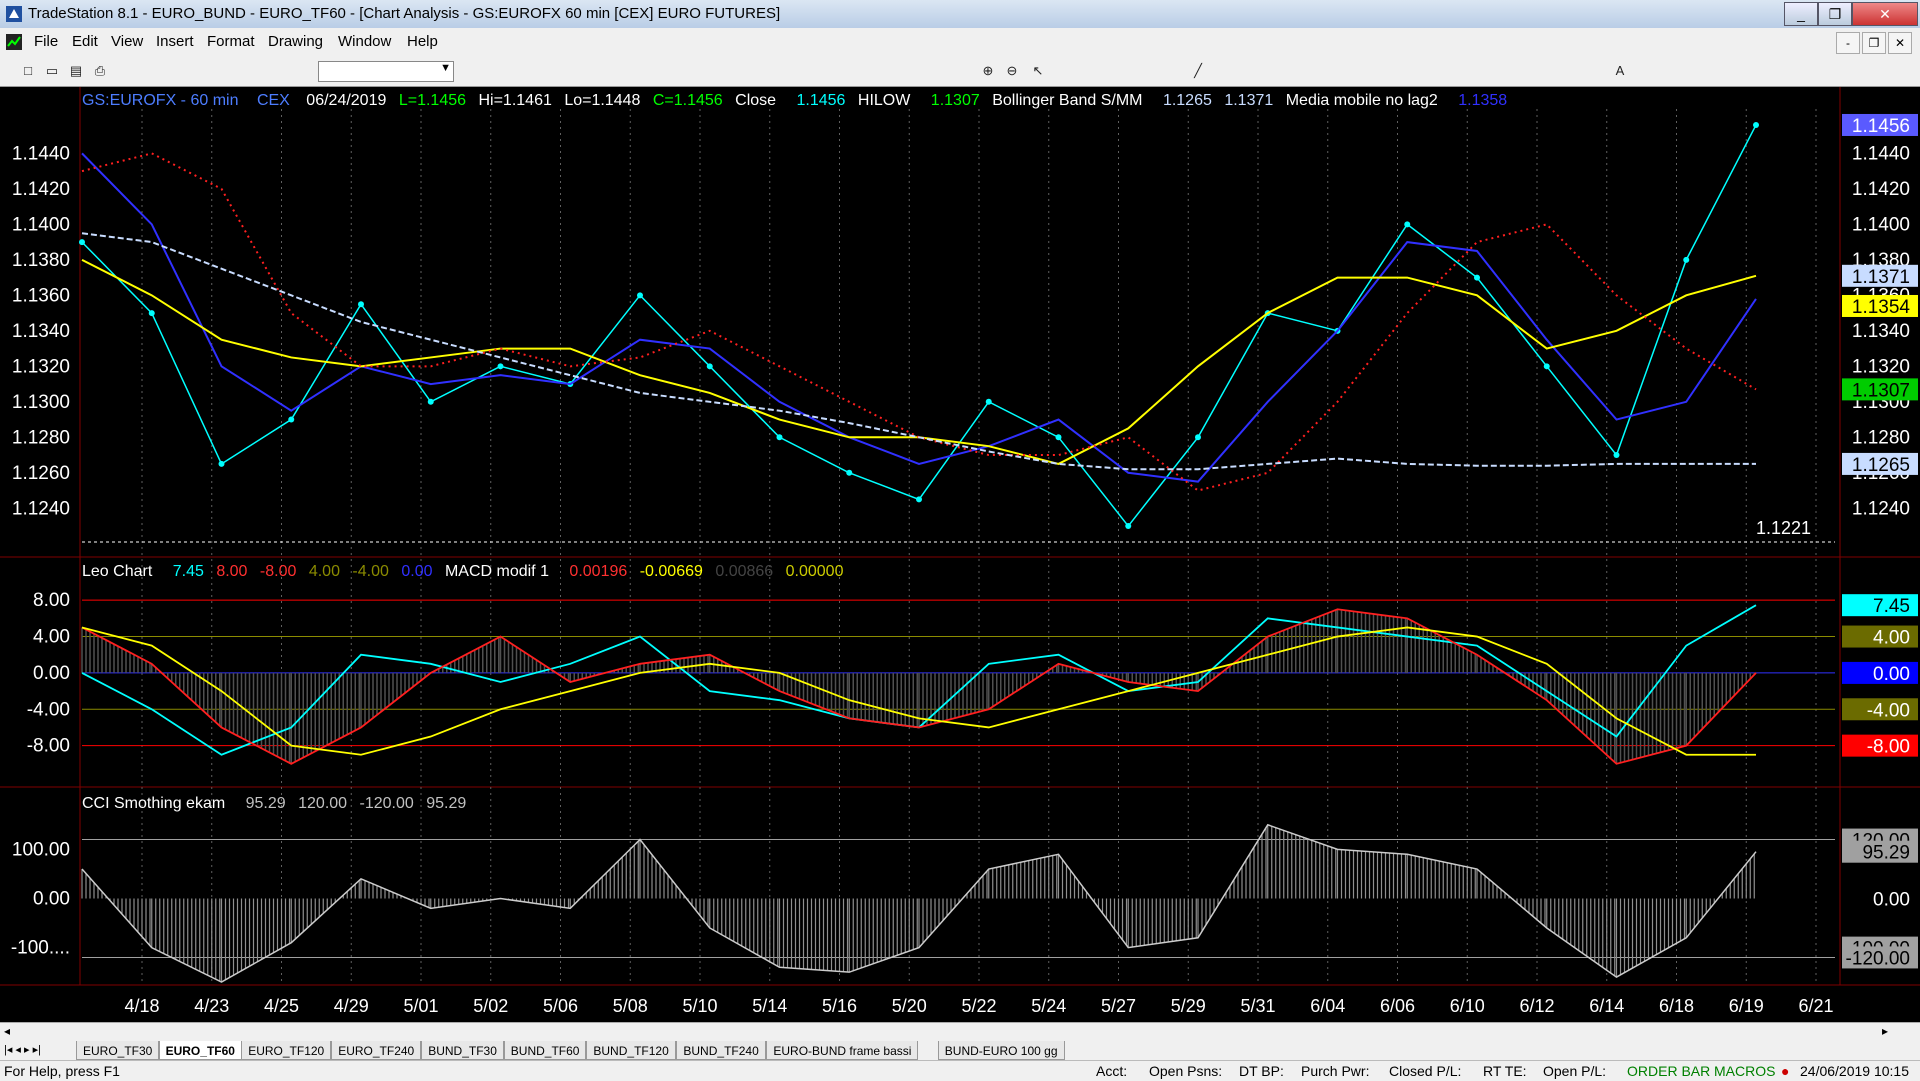  I want to click on text-tool-icon: A, so click(1620, 71).